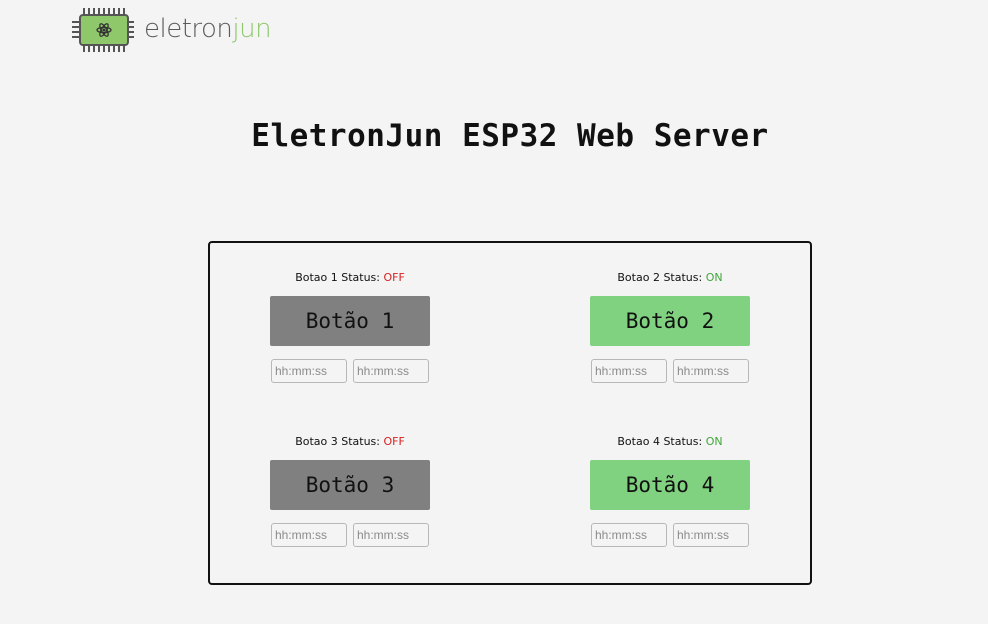 Image resolution: width=988 pixels, height=624 pixels. I want to click on status-label: Botao 1 Status:, so click(339, 277).